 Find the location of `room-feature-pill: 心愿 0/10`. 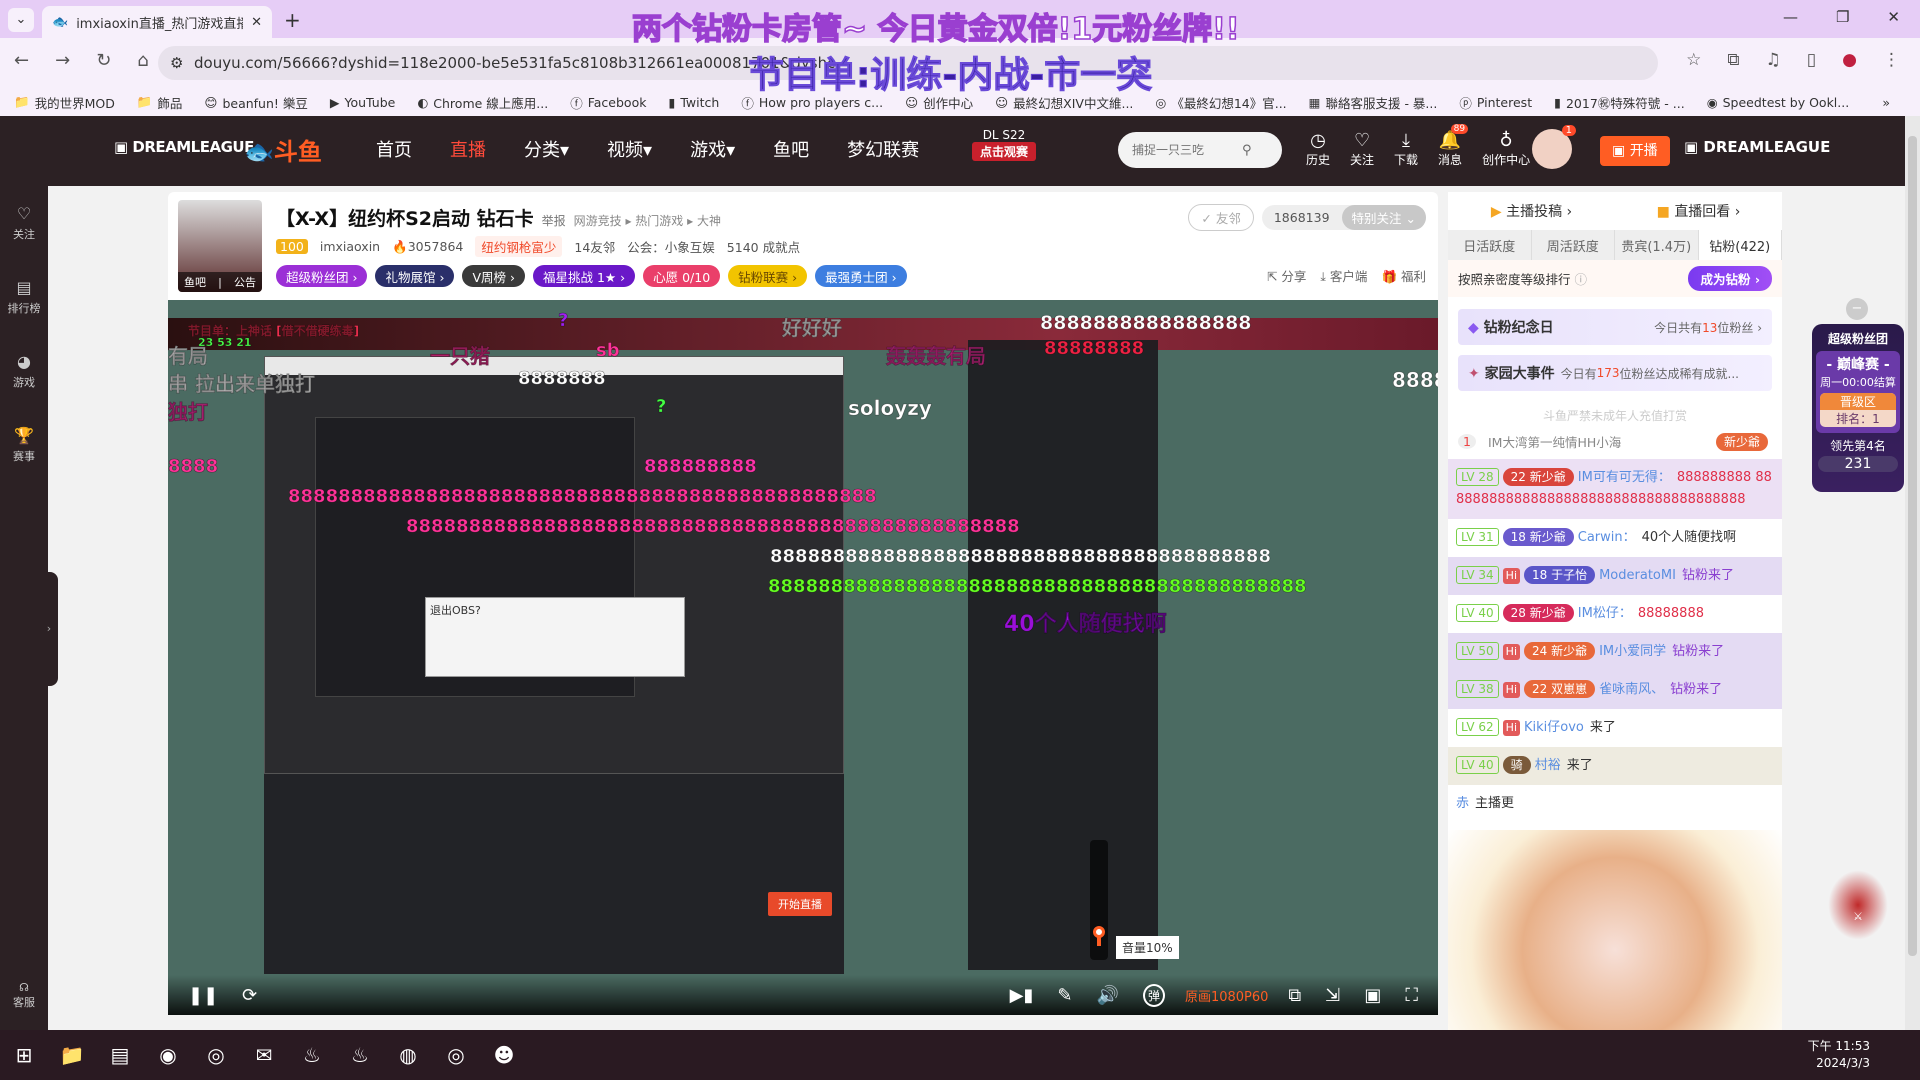

room-feature-pill: 心愿 0/10 is located at coordinates (682, 276).